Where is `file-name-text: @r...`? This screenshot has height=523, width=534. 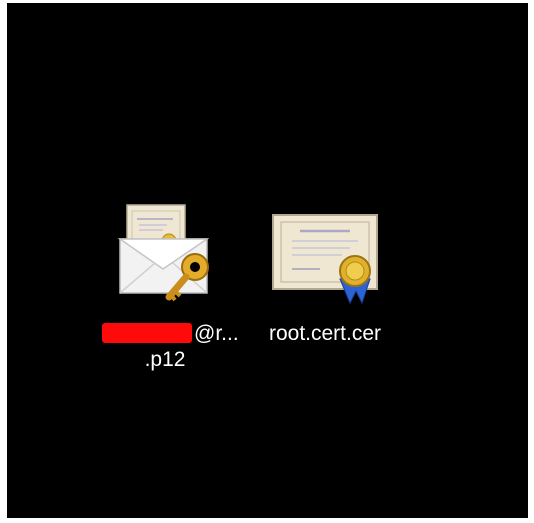 file-name-text: @r... is located at coordinates (216, 333).